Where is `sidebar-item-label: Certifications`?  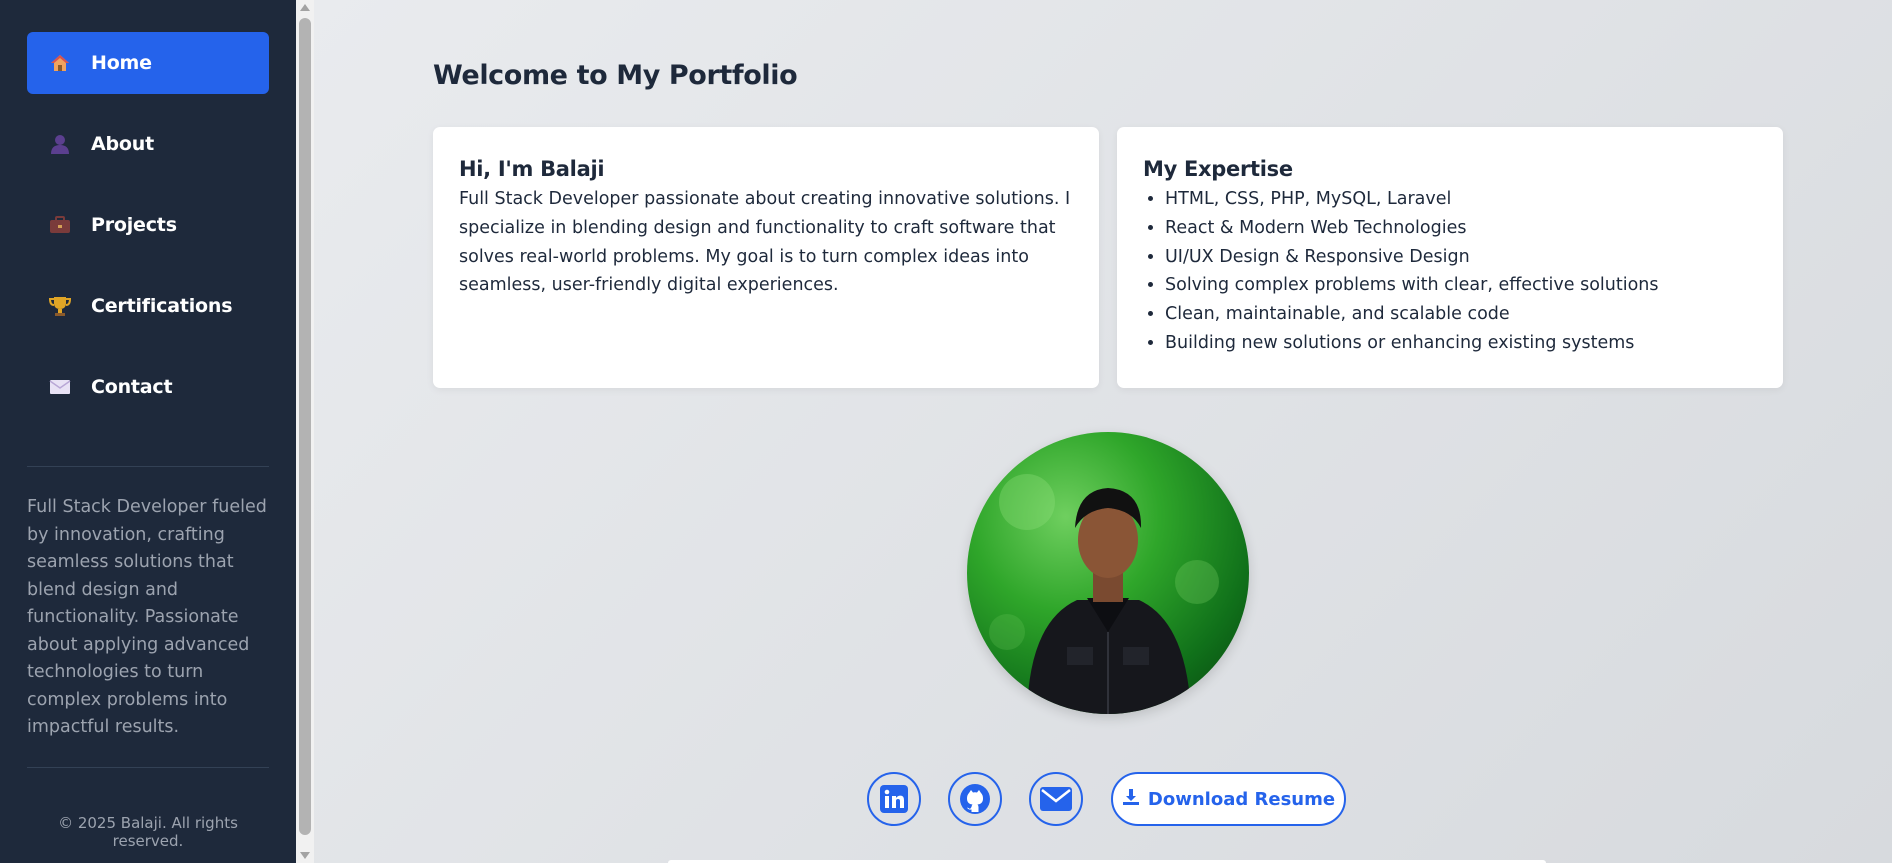
sidebar-item-label: Certifications is located at coordinates (162, 306).